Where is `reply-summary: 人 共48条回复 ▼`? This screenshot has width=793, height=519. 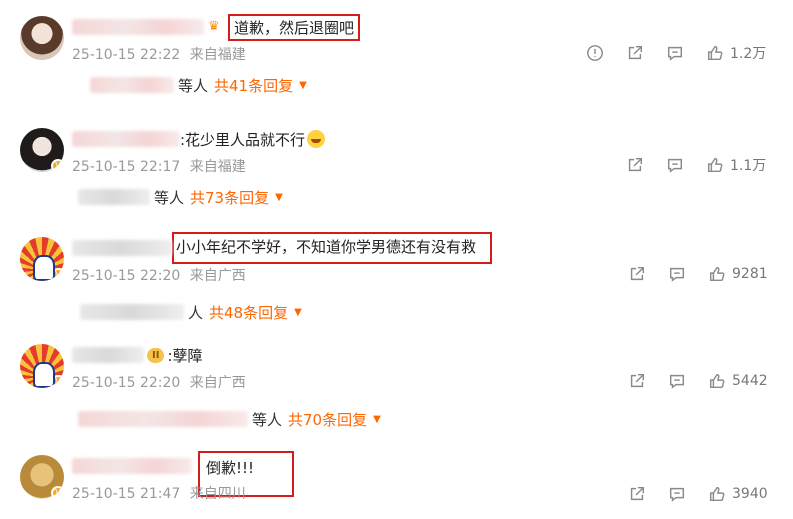
reply-summary: 人 共48条回复 ▼ is located at coordinates (191, 312).